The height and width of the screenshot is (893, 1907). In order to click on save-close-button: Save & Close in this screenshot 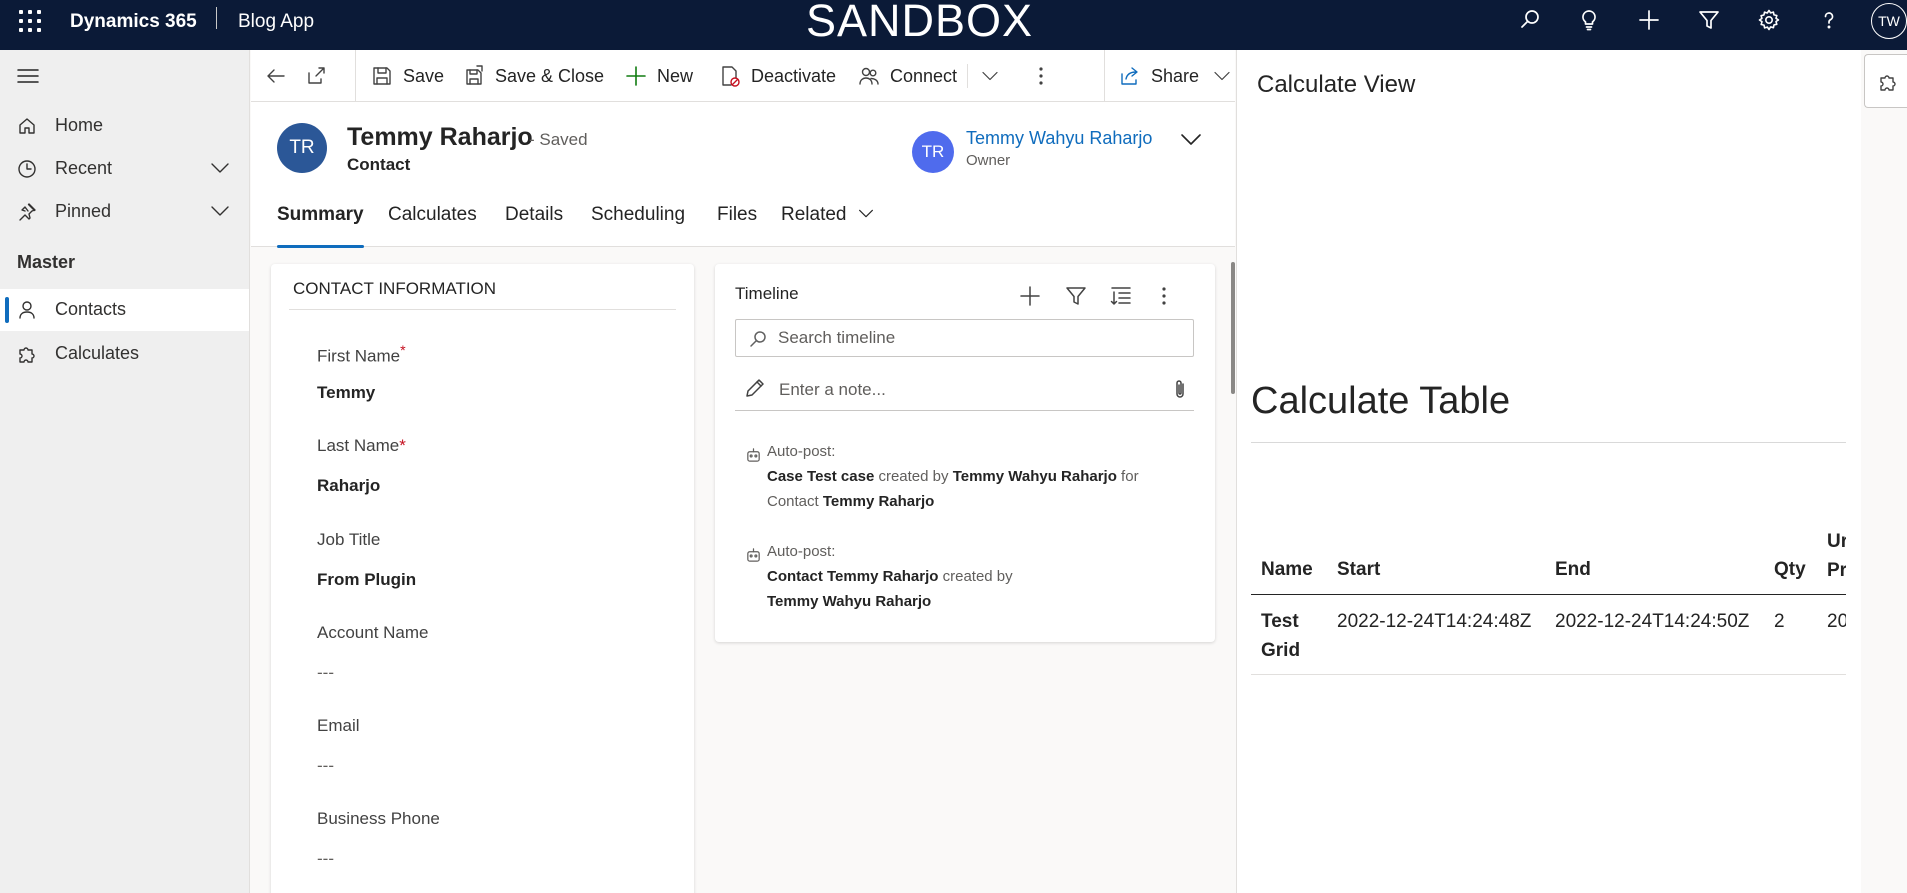, I will do `click(533, 76)`.